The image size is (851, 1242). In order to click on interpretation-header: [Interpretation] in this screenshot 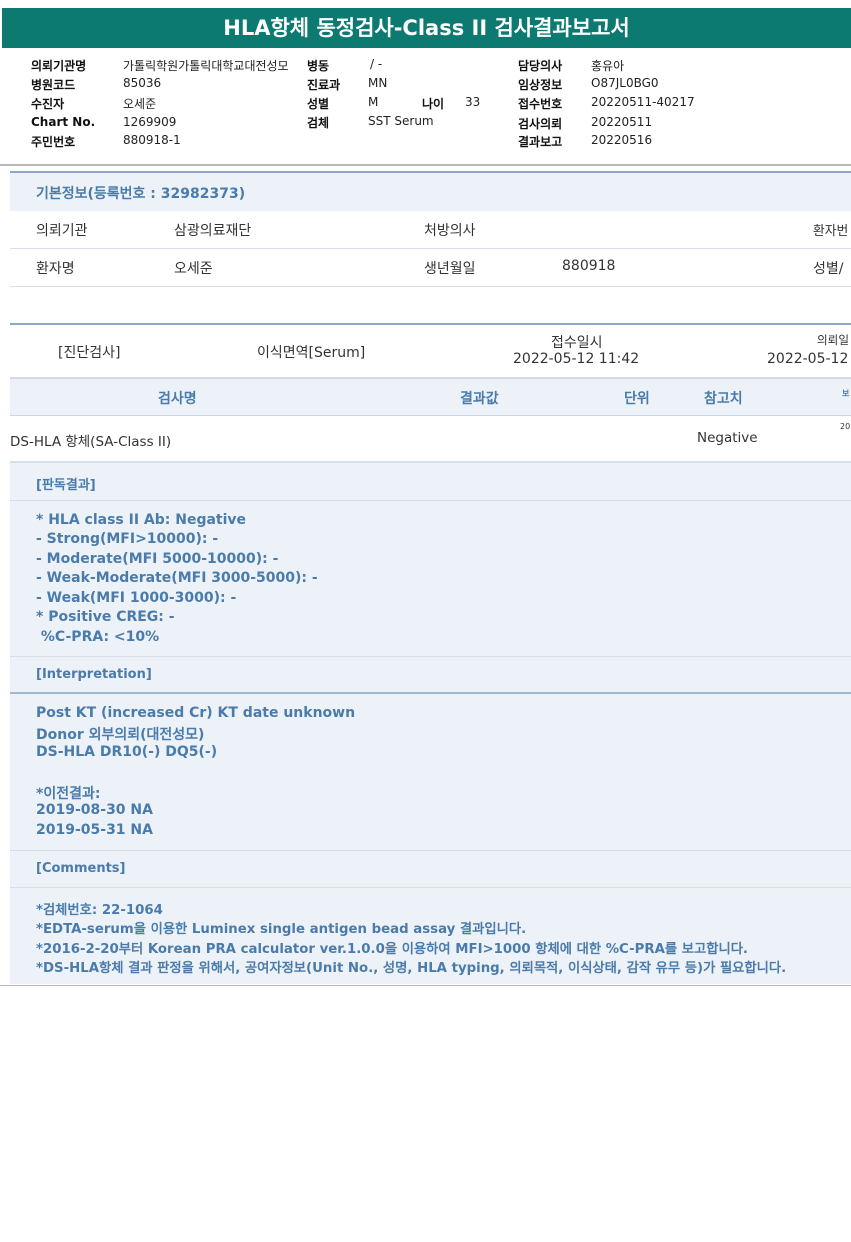, I will do `click(430, 675)`.